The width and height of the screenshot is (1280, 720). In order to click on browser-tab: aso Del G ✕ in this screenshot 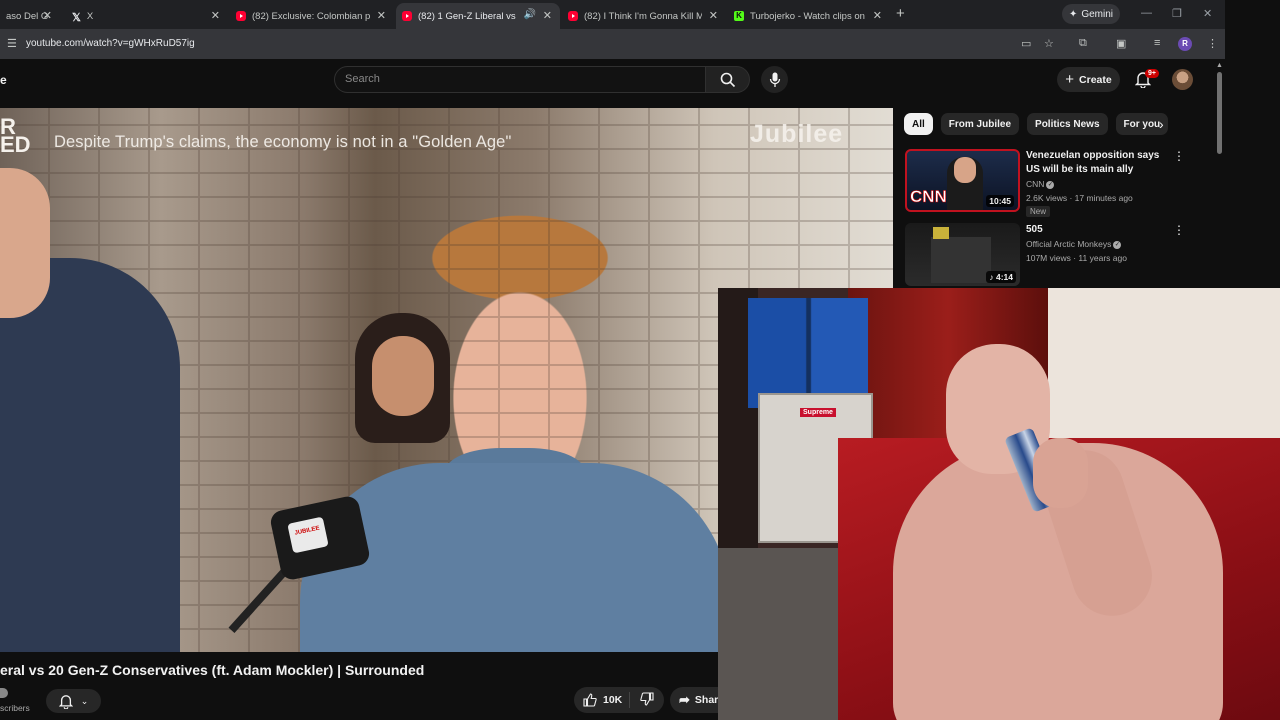, I will do `click(30, 16)`.